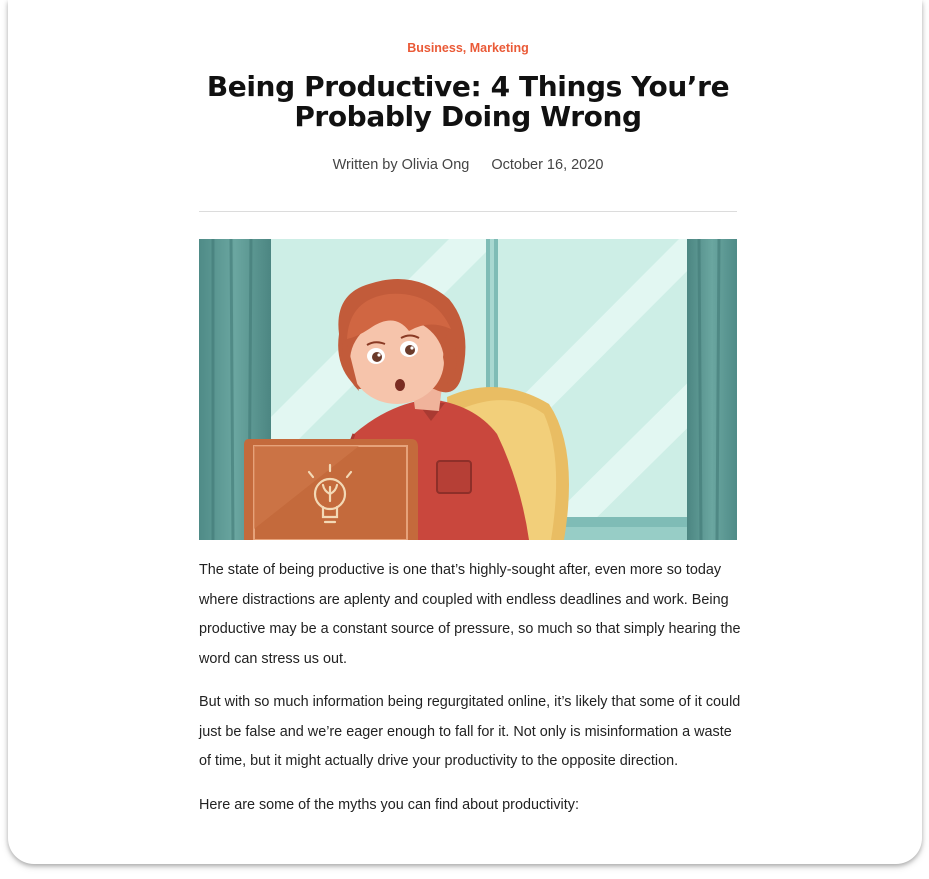  What do you see at coordinates (435, 48) in the screenshot?
I see `category-link-business: Business` at bounding box center [435, 48].